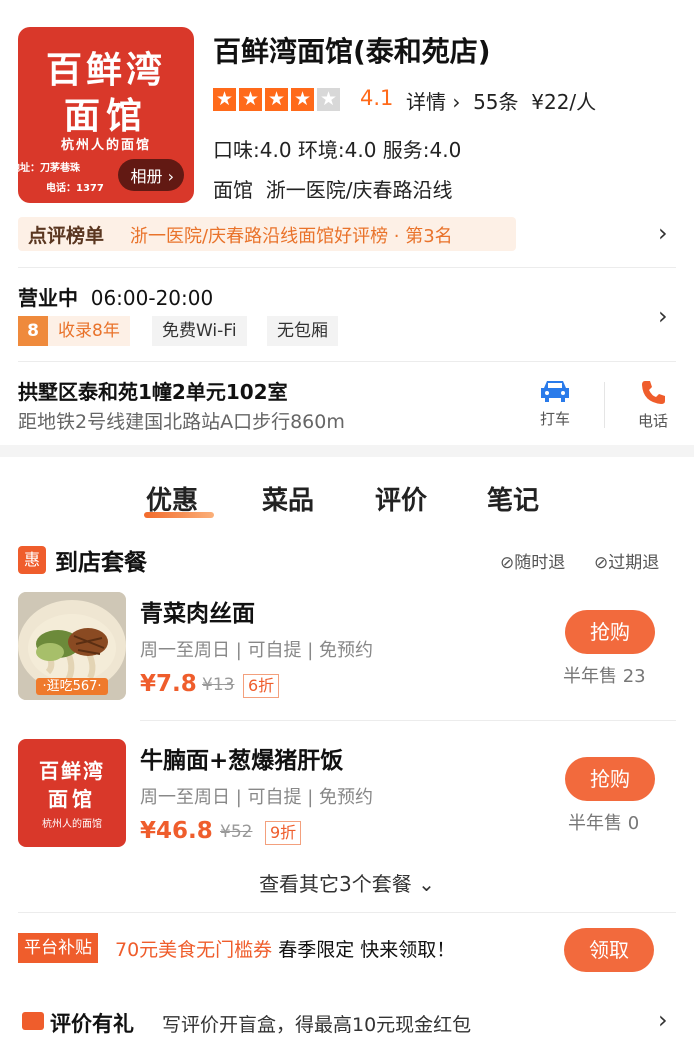 This screenshot has height=1038, width=694. Describe the element at coordinates (426, 884) in the screenshot. I see `chevron-down-icon: ⌄` at that location.